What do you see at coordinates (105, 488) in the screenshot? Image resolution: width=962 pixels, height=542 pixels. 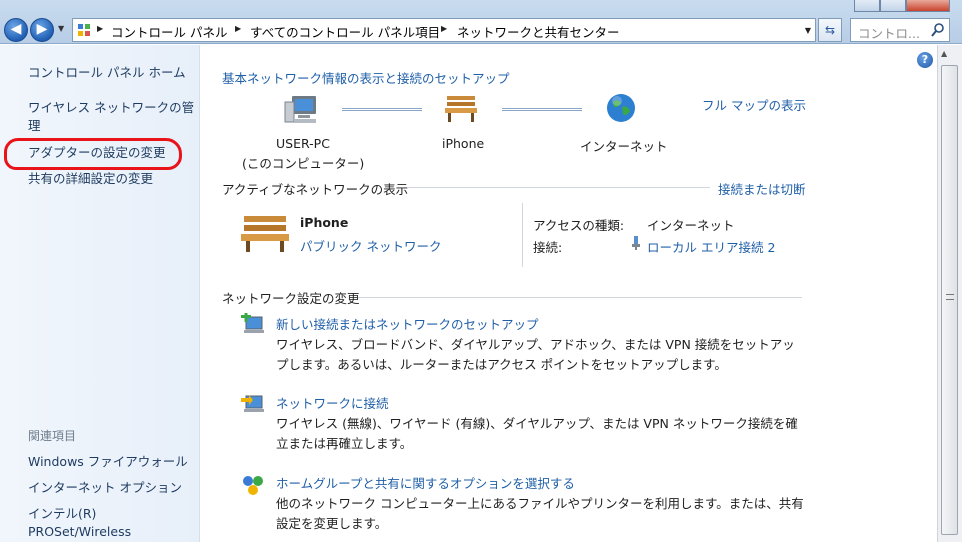 I see `related-item-internet-options: インターネット オプション` at bounding box center [105, 488].